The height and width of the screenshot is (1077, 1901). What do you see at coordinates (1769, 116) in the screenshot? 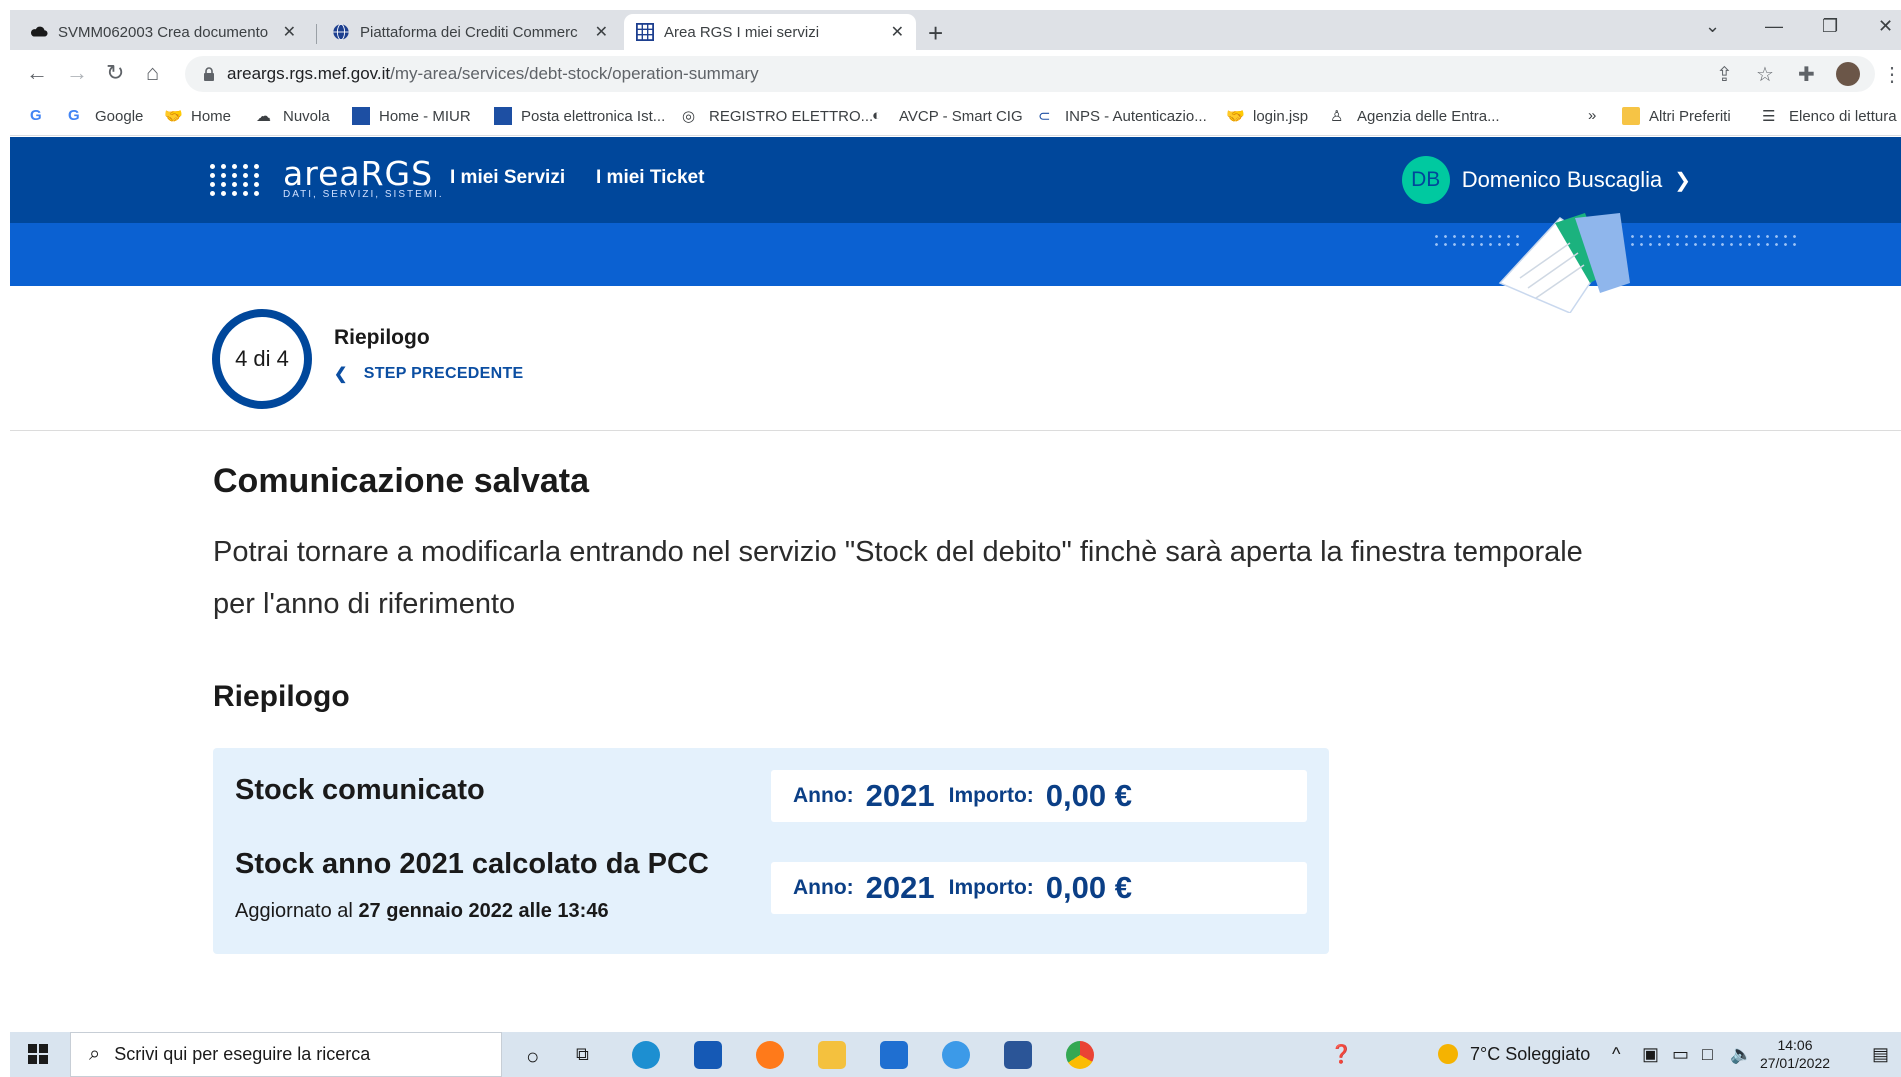
I see `reading-list-icon: ☰` at bounding box center [1769, 116].